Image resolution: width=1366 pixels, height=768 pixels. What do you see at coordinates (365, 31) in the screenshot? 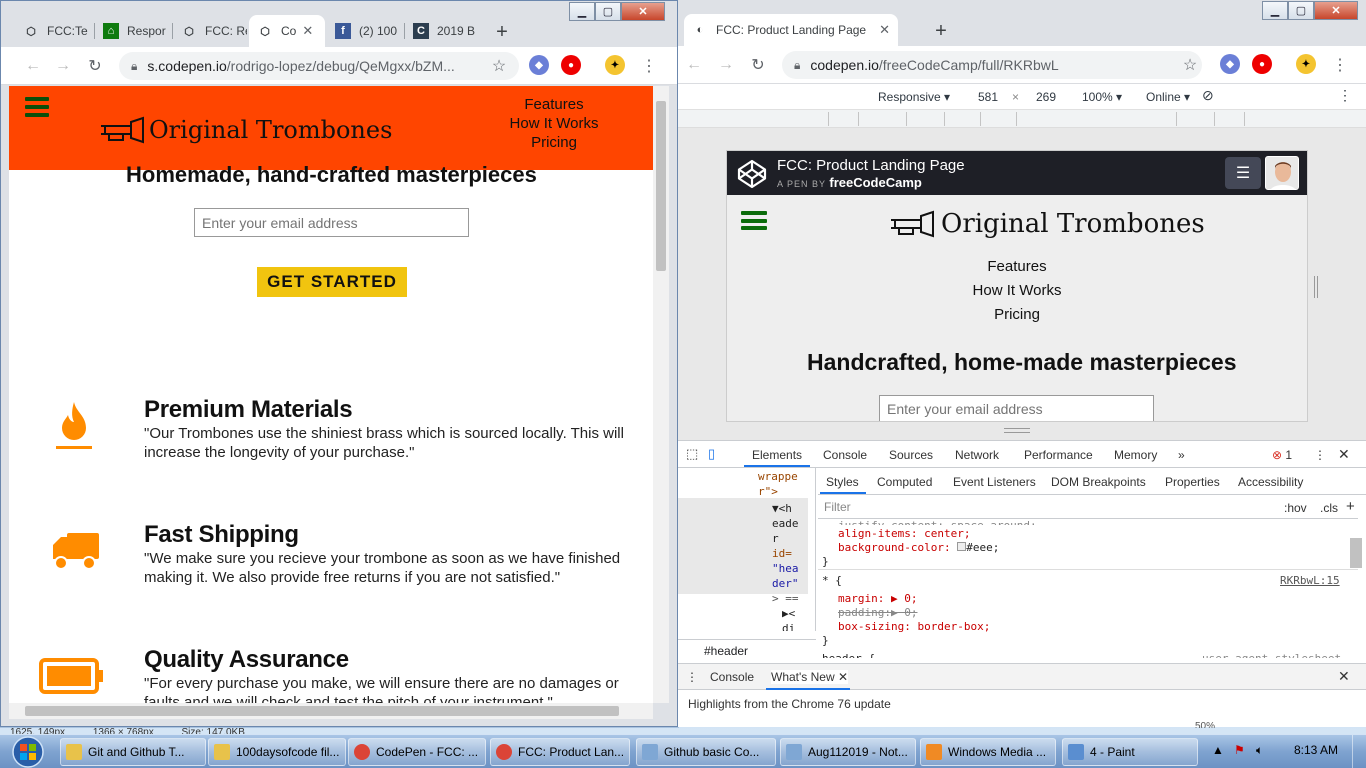
I see `tab-facebook: f (2) 100` at bounding box center [365, 31].